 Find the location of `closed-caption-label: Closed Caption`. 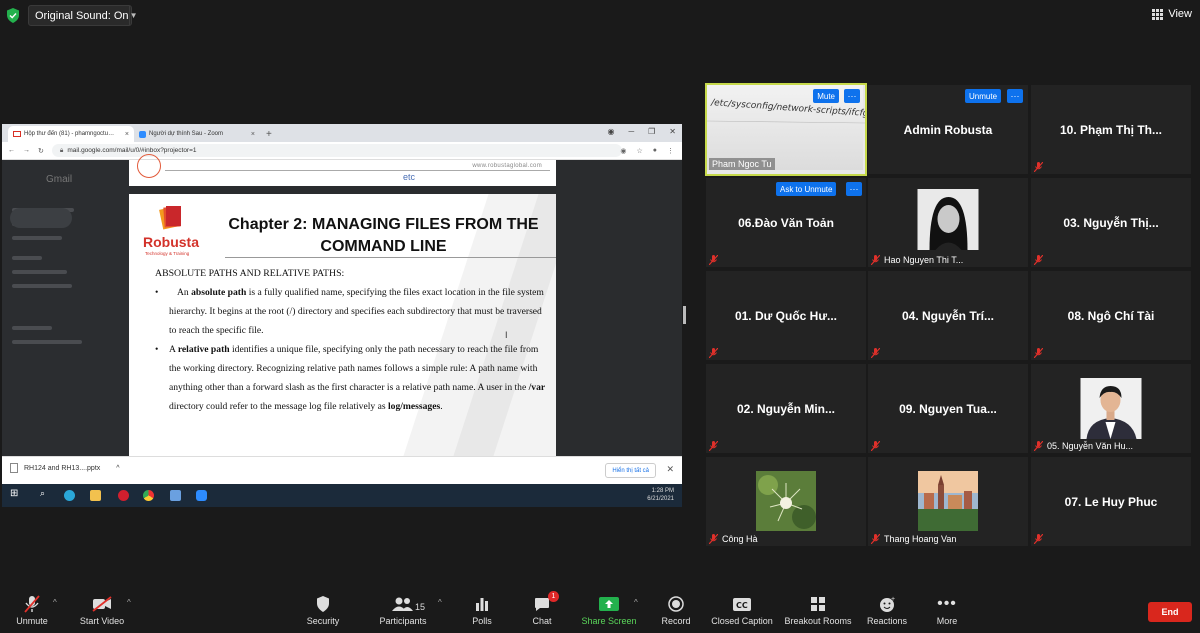

closed-caption-label: Closed Caption is located at coordinates (742, 621).